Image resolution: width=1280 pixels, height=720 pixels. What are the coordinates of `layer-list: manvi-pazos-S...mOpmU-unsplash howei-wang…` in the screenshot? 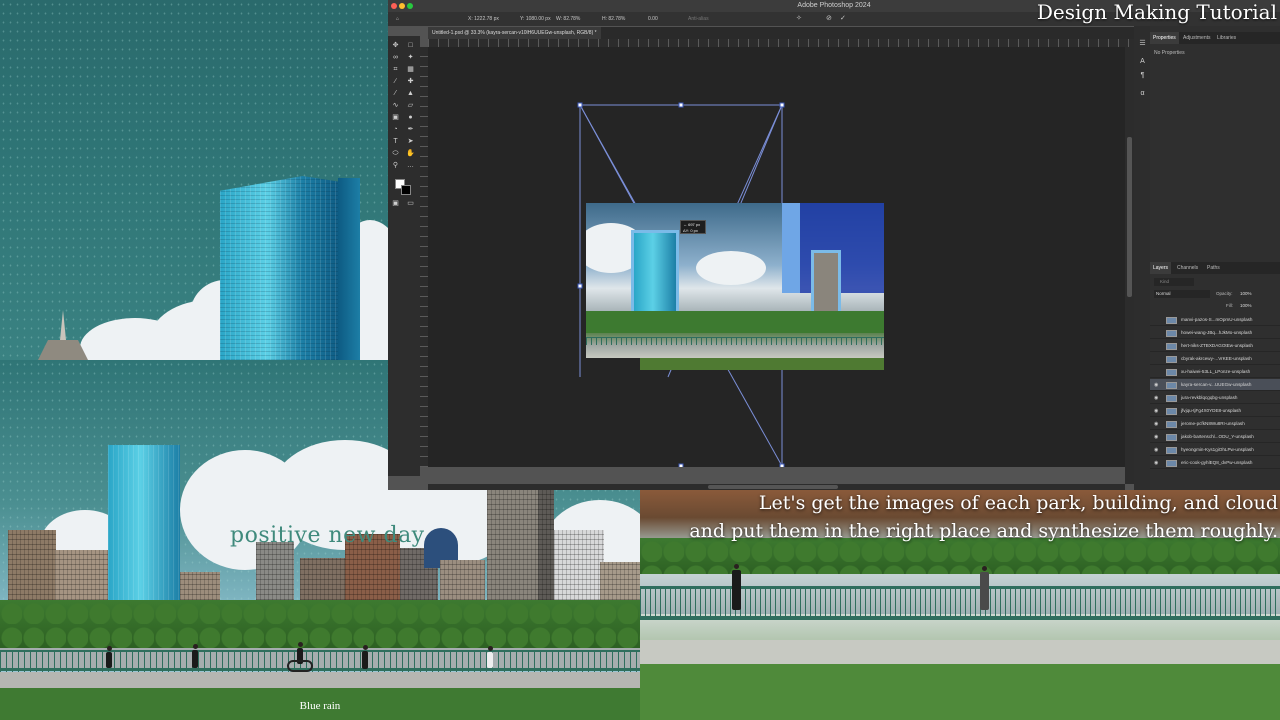 It's located at (1215, 402).